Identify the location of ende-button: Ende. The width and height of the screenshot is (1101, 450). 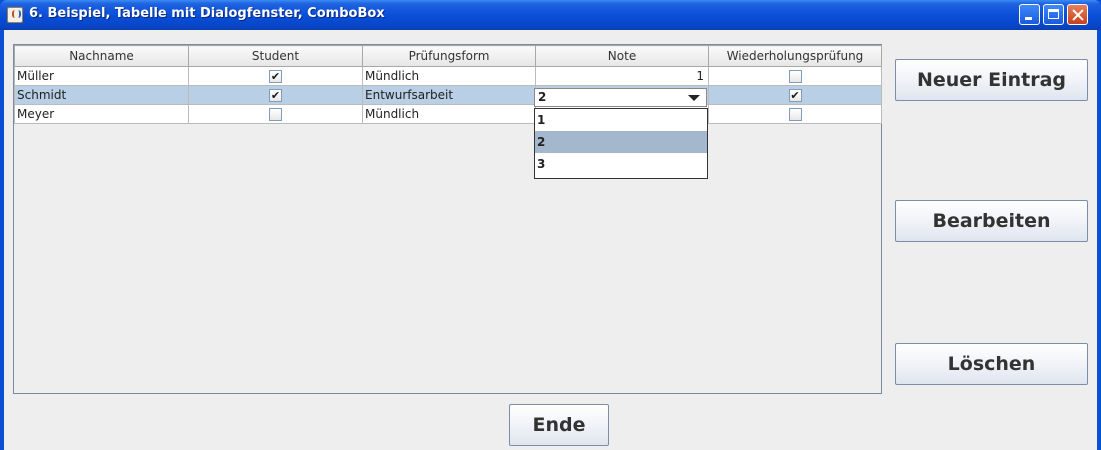
(559, 425).